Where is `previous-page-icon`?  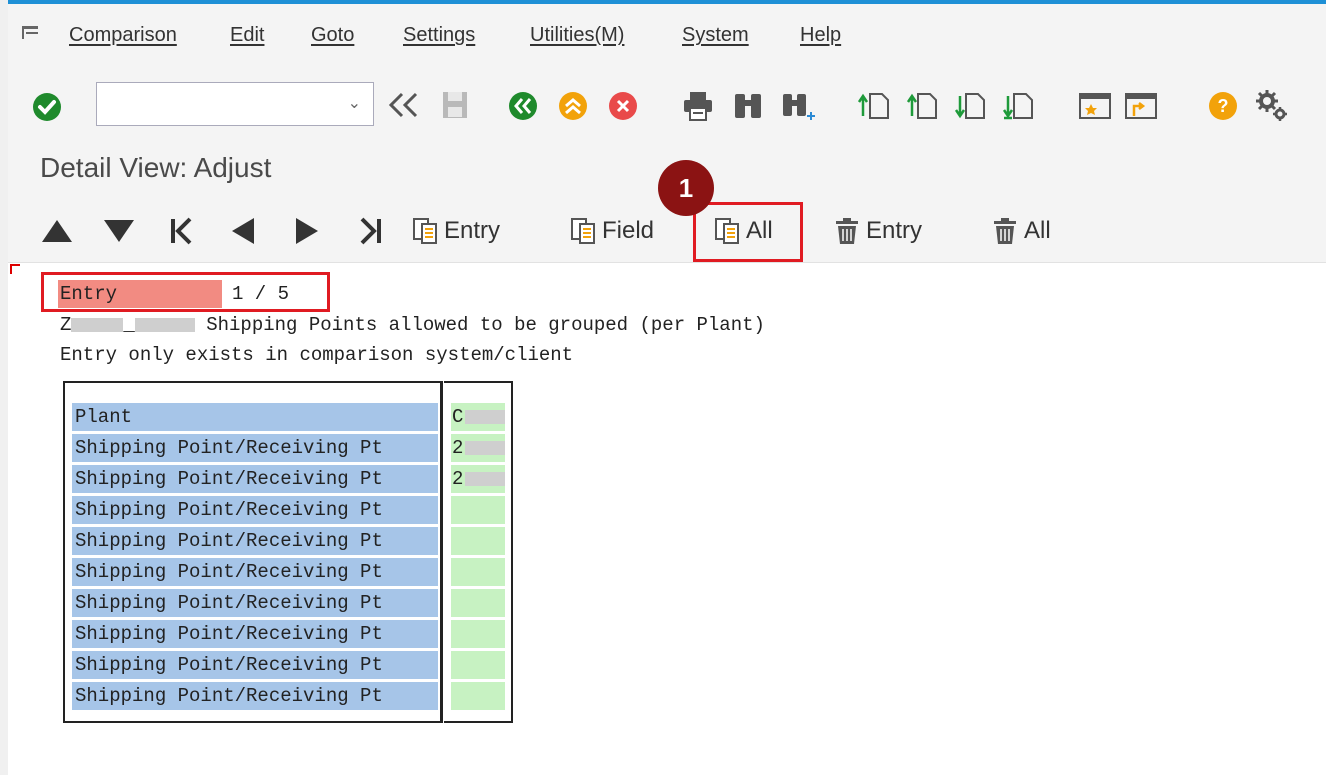
previous-page-icon is located at coordinates (922, 106).